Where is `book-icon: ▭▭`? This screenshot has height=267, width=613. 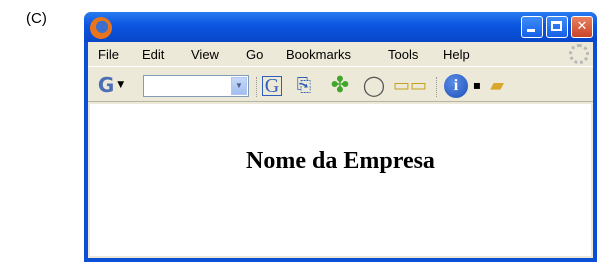
book-icon: ▭▭ is located at coordinates (410, 85).